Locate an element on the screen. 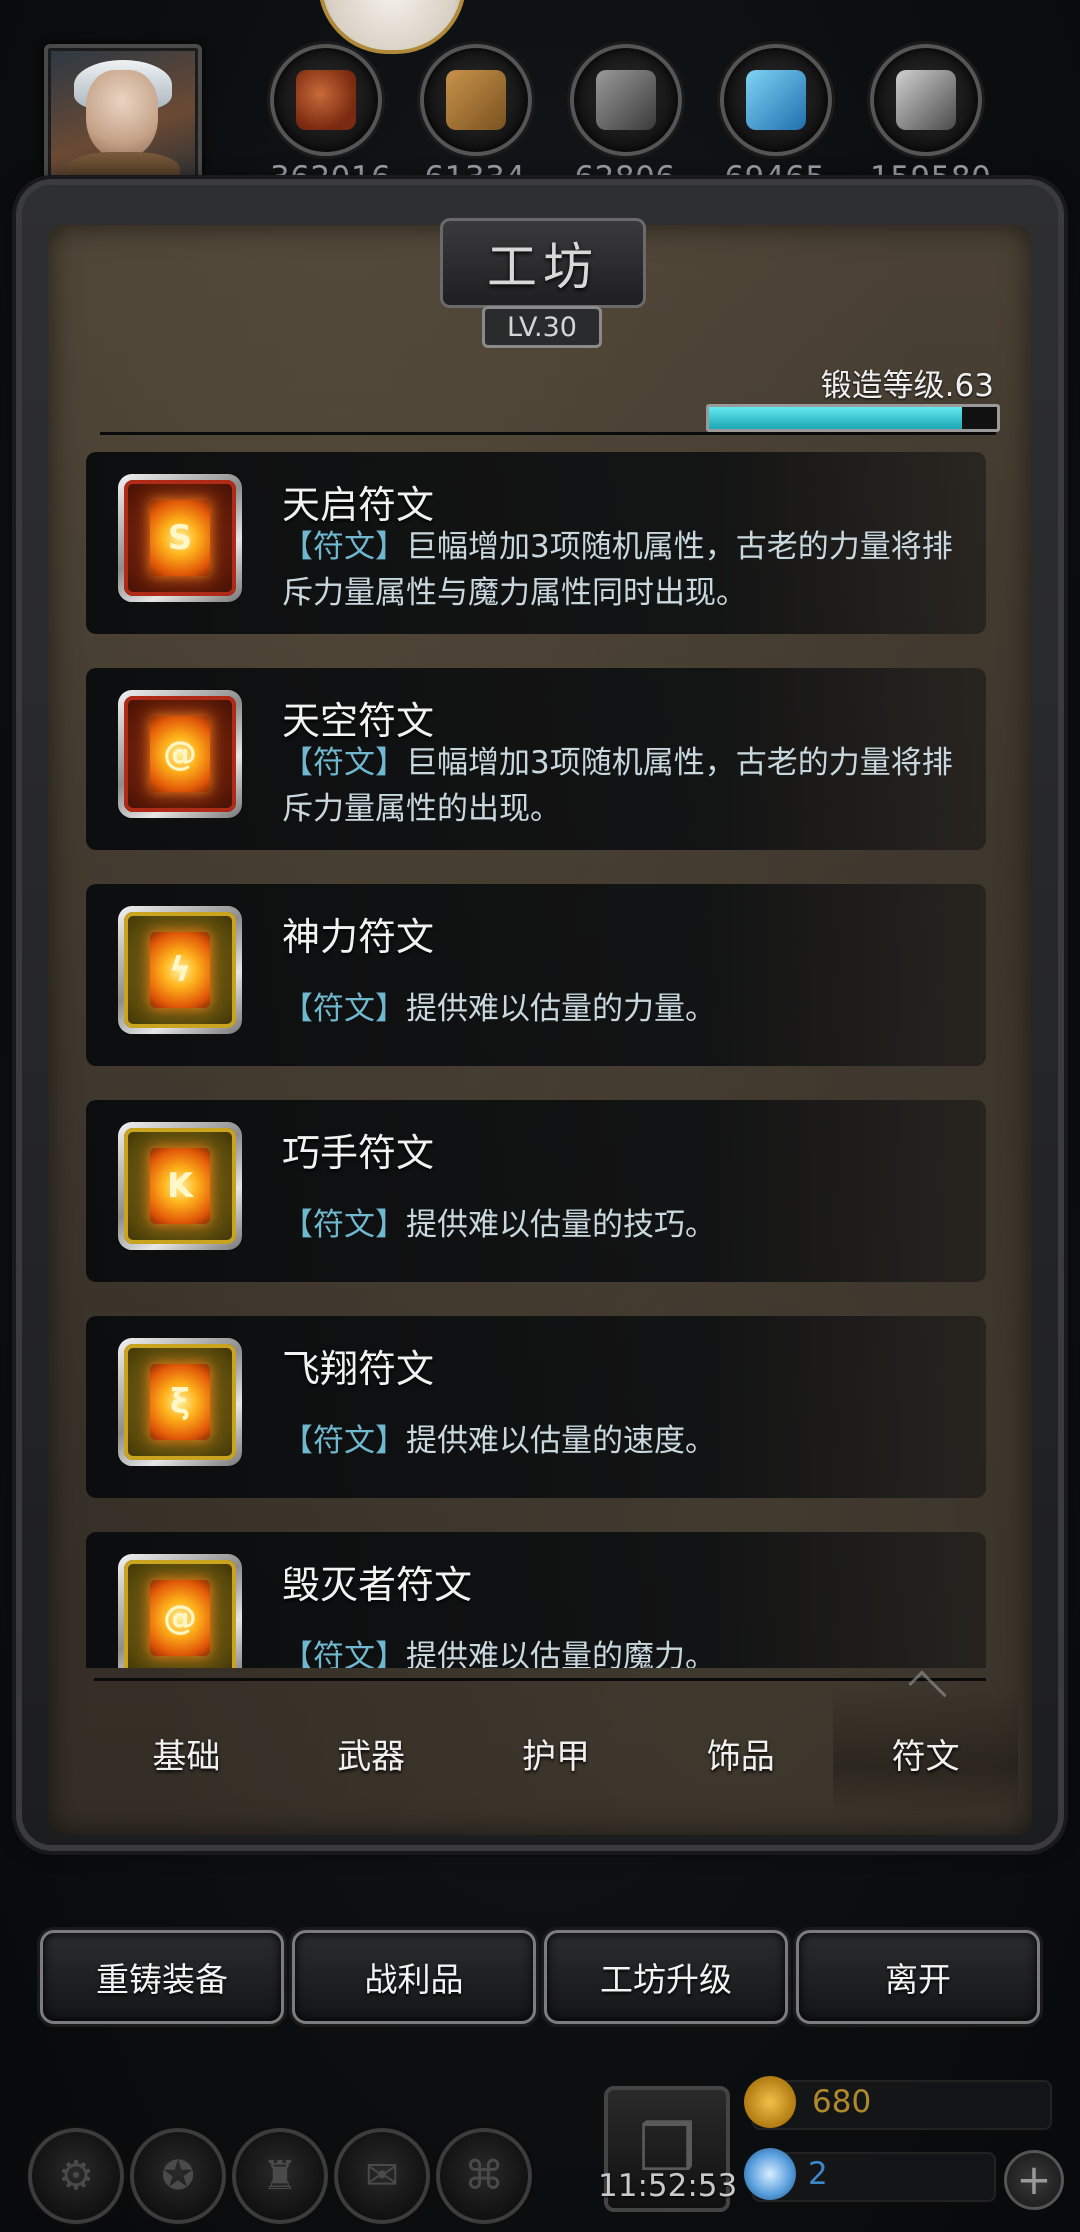 The height and width of the screenshot is (2232, 1080). forge-level-label: 锻造等级.63 is located at coordinates (907, 386).